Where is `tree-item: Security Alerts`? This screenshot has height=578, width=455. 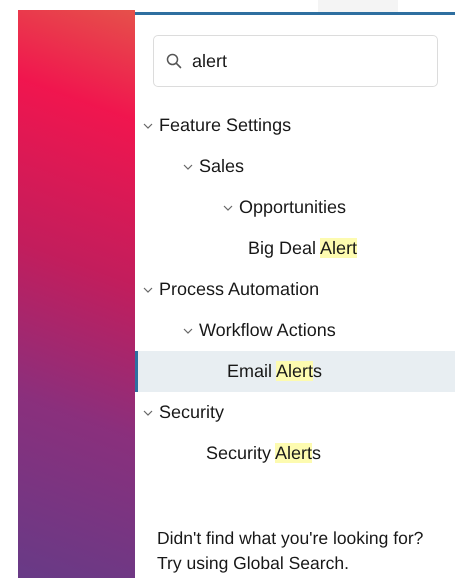
tree-item: Security Alerts is located at coordinates (264, 453).